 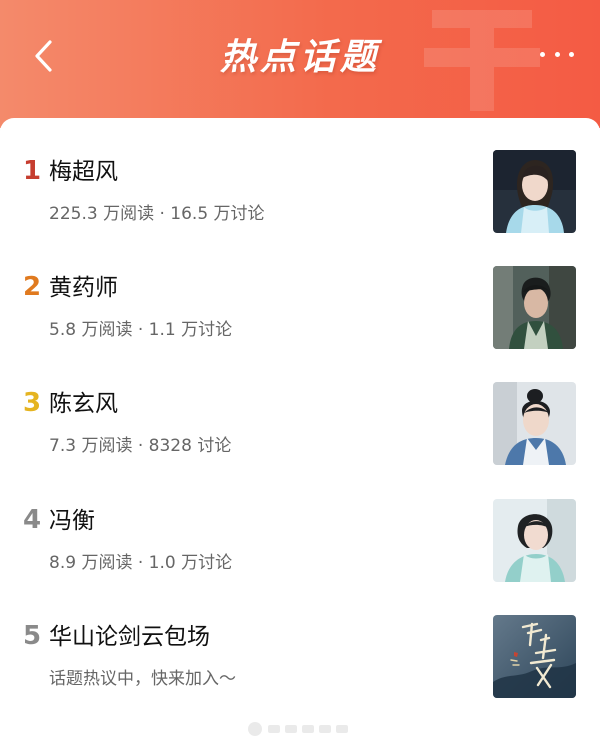 What do you see at coordinates (157, 214) in the screenshot?
I see `topic-meta: 225.3 万阅读 · 16.5 万讨论` at bounding box center [157, 214].